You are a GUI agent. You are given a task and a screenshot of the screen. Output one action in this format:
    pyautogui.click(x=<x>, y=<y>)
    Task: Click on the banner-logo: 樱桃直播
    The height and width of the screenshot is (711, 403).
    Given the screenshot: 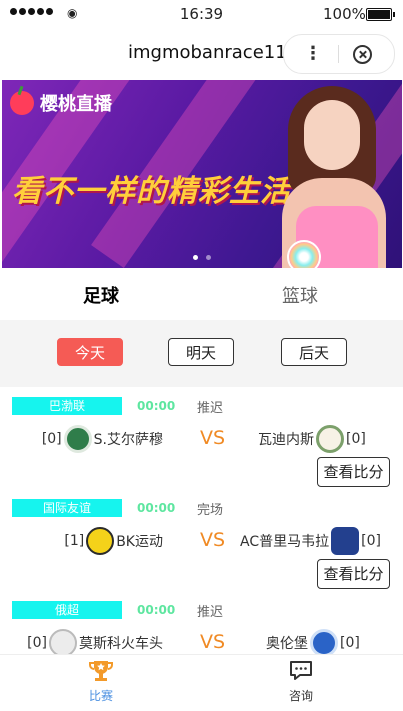 What is the action you would take?
    pyautogui.click(x=61, y=103)
    